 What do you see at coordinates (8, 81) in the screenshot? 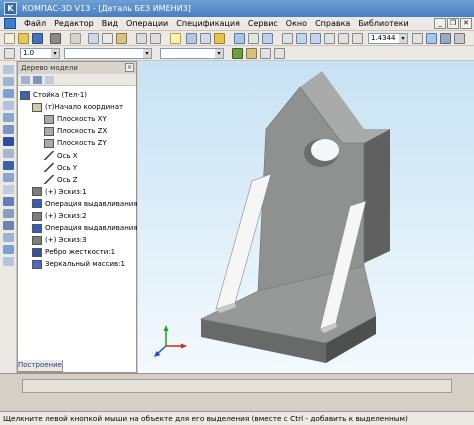
I see `curves-icon` at bounding box center [8, 81].